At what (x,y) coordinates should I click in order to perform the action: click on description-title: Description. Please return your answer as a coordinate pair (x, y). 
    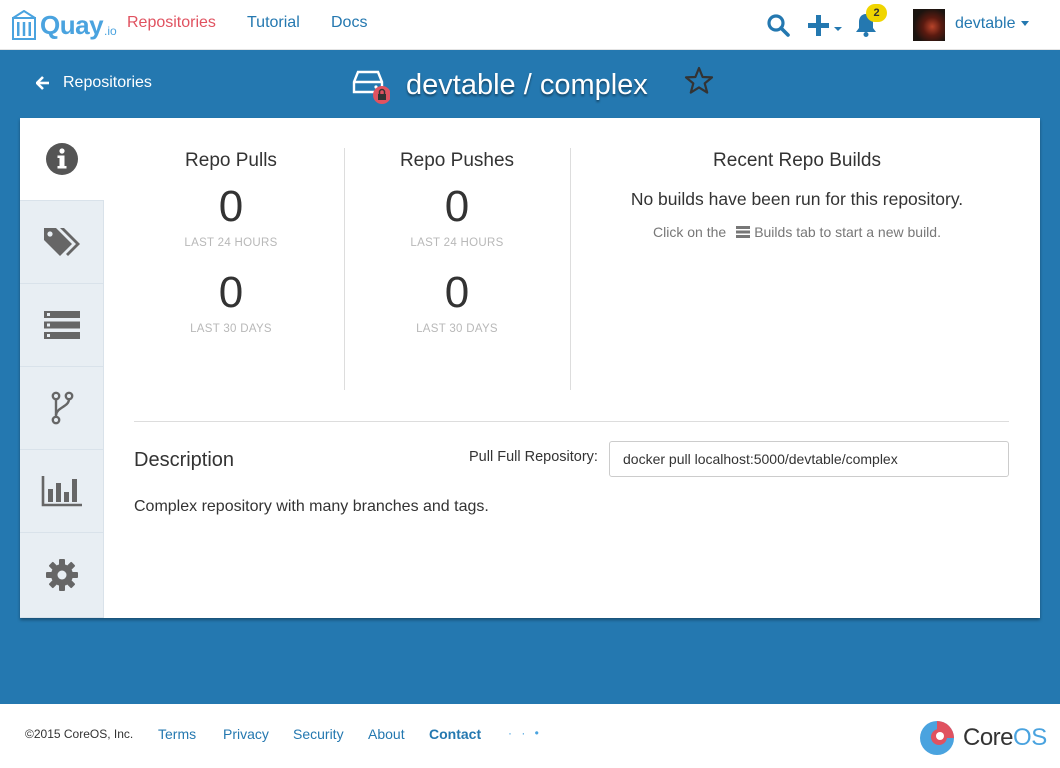
    Looking at the image, I should click on (184, 460).